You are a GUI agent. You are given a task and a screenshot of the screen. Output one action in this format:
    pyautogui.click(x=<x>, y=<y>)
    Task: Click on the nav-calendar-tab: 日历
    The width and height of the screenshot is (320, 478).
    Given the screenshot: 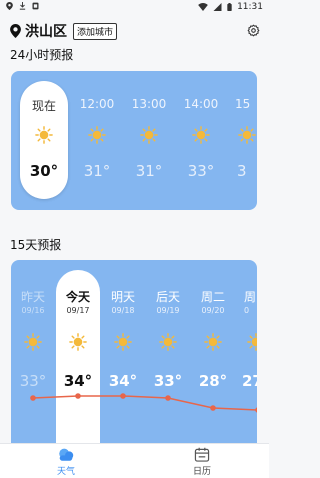 What is the action you would take?
    pyautogui.click(x=202, y=462)
    